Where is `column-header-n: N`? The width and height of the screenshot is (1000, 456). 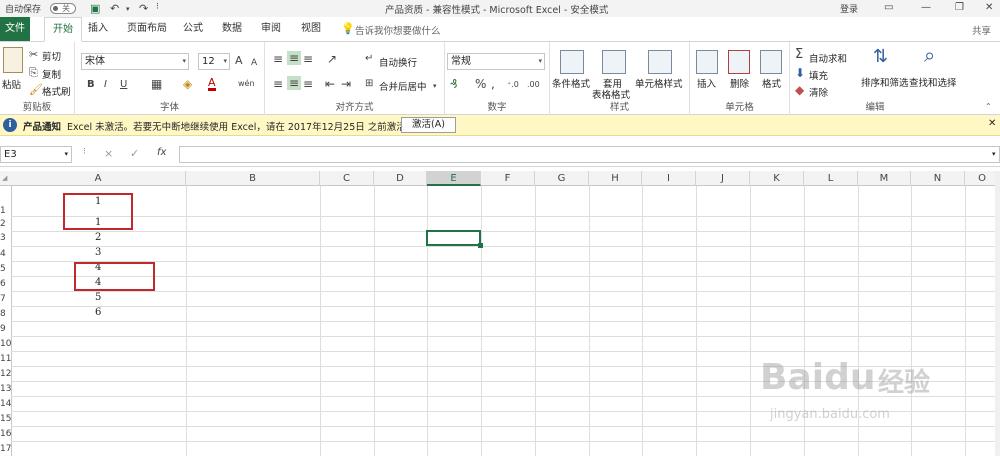
column-header-n: N is located at coordinates (938, 178).